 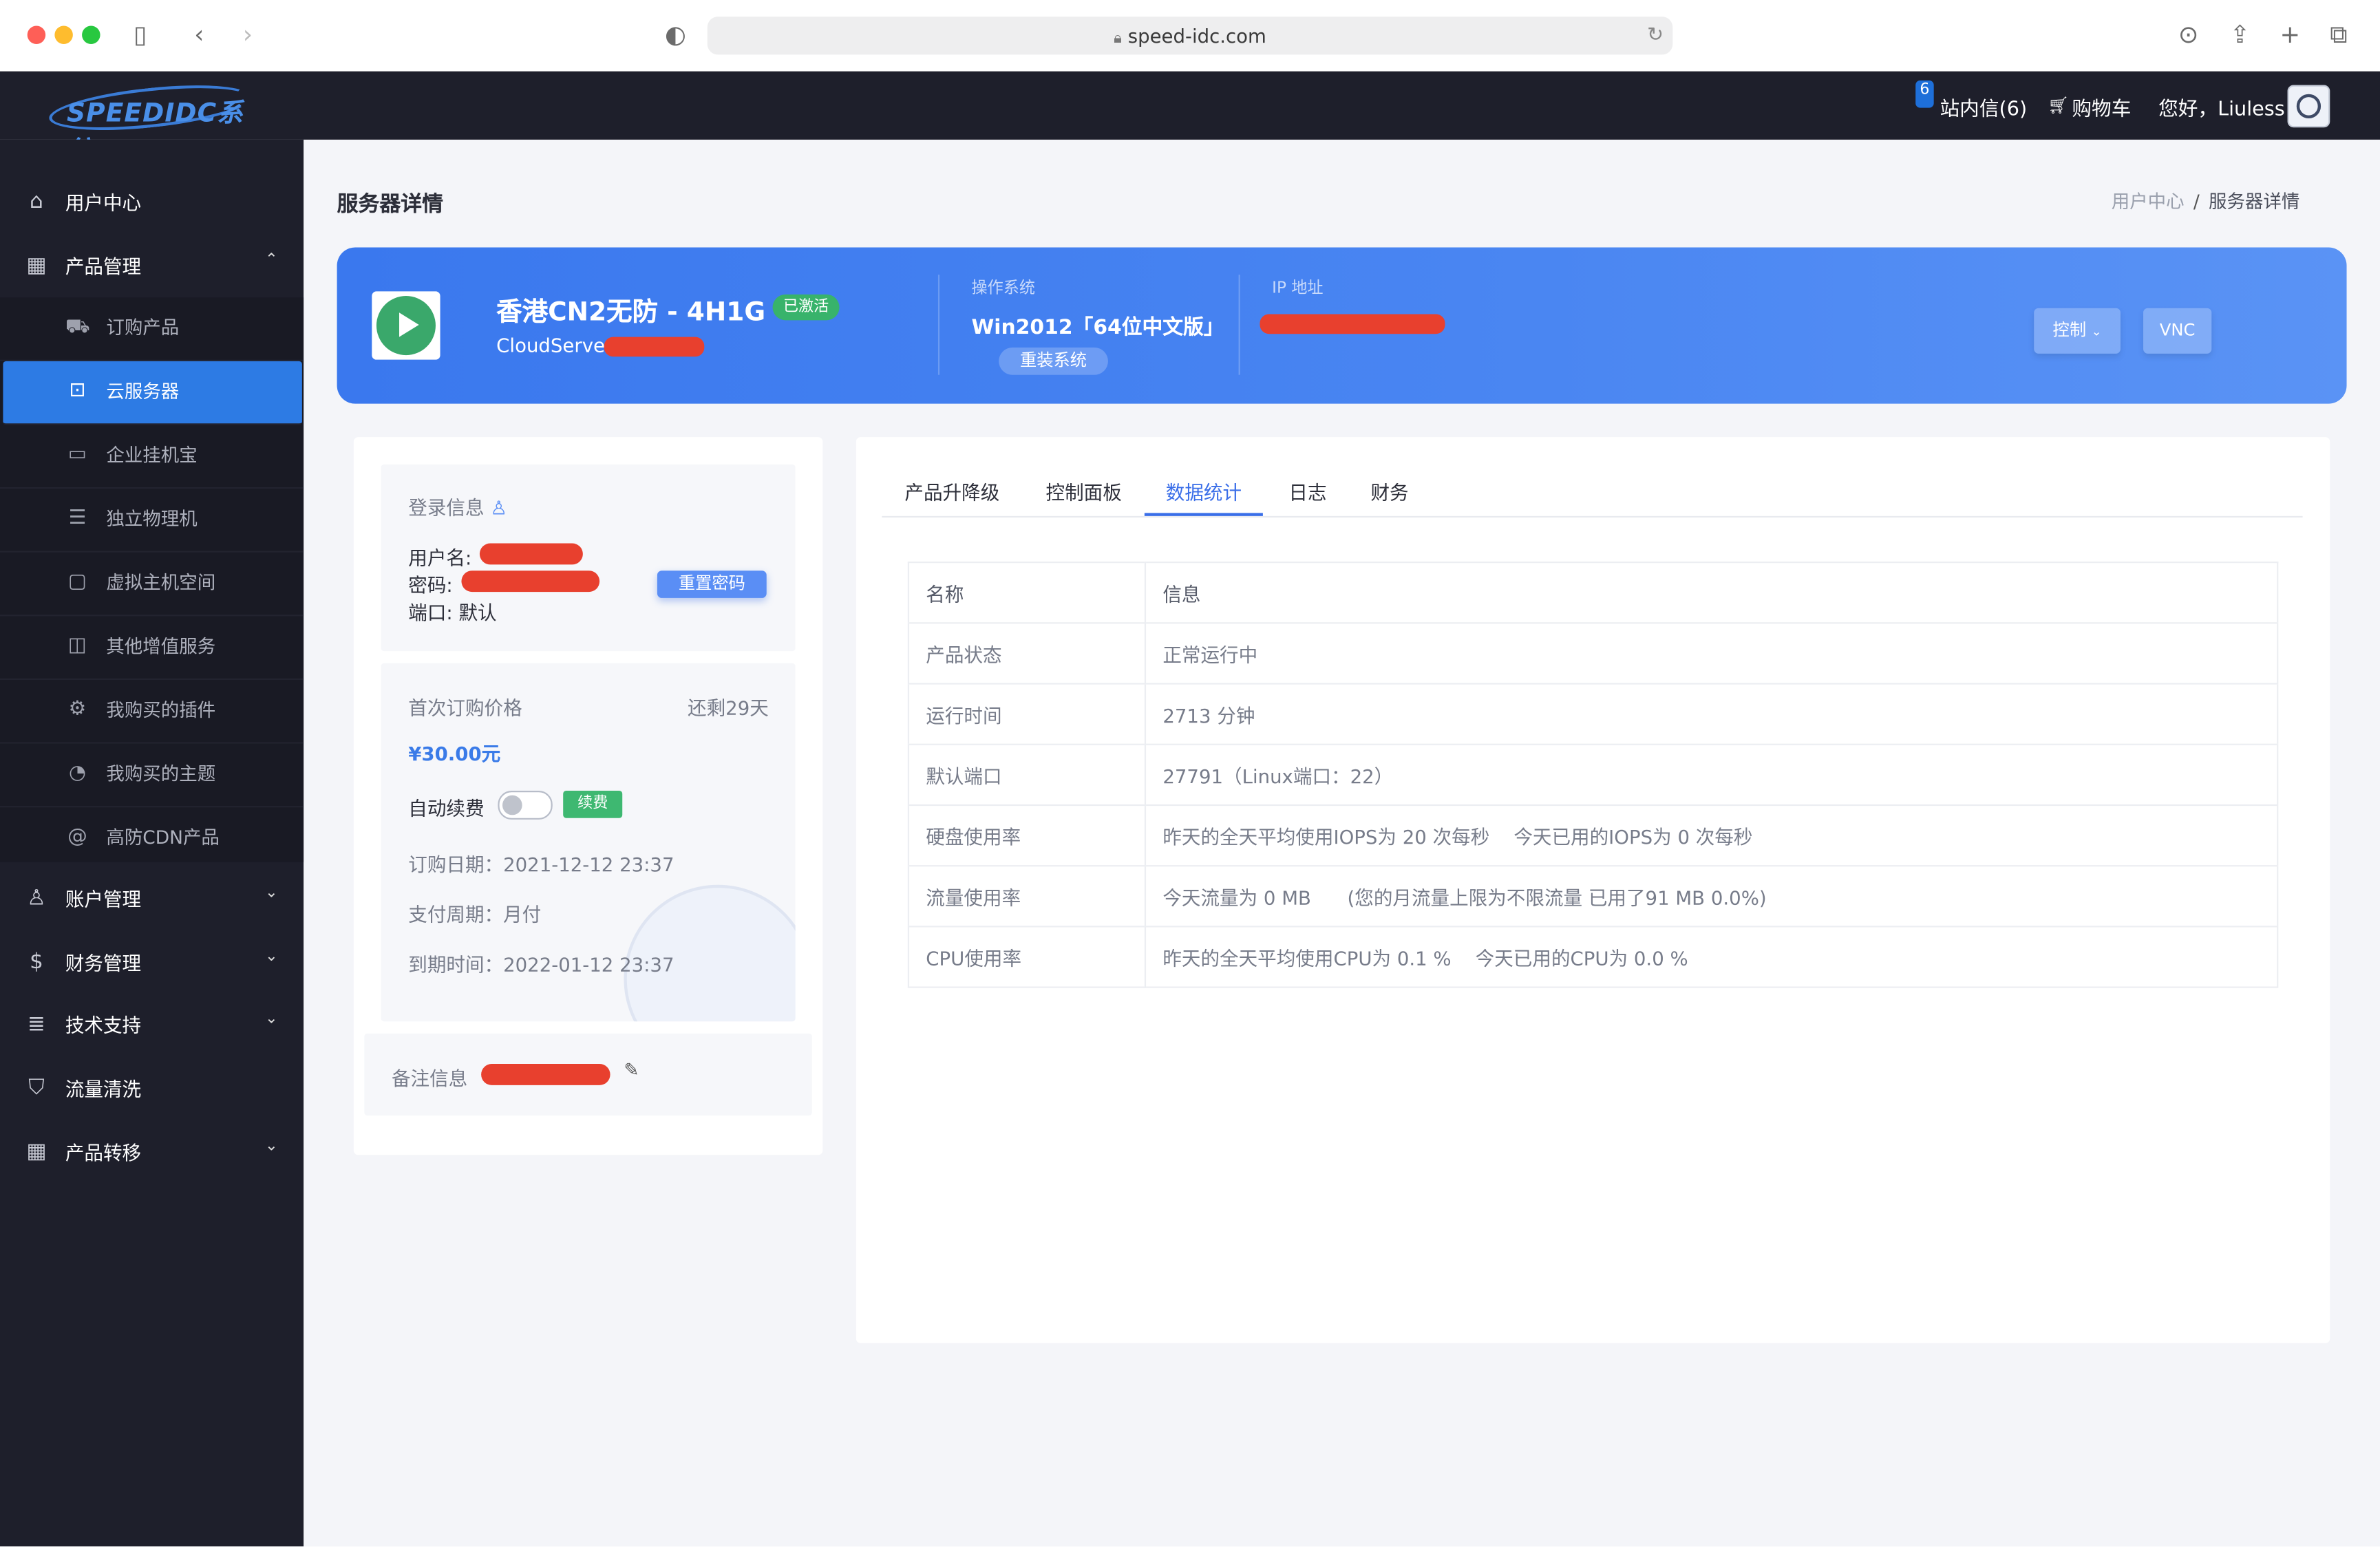 What do you see at coordinates (152, 457) in the screenshot?
I see `sidebar-item-enterprise-hosting: ▭ 企业挂机宝` at bounding box center [152, 457].